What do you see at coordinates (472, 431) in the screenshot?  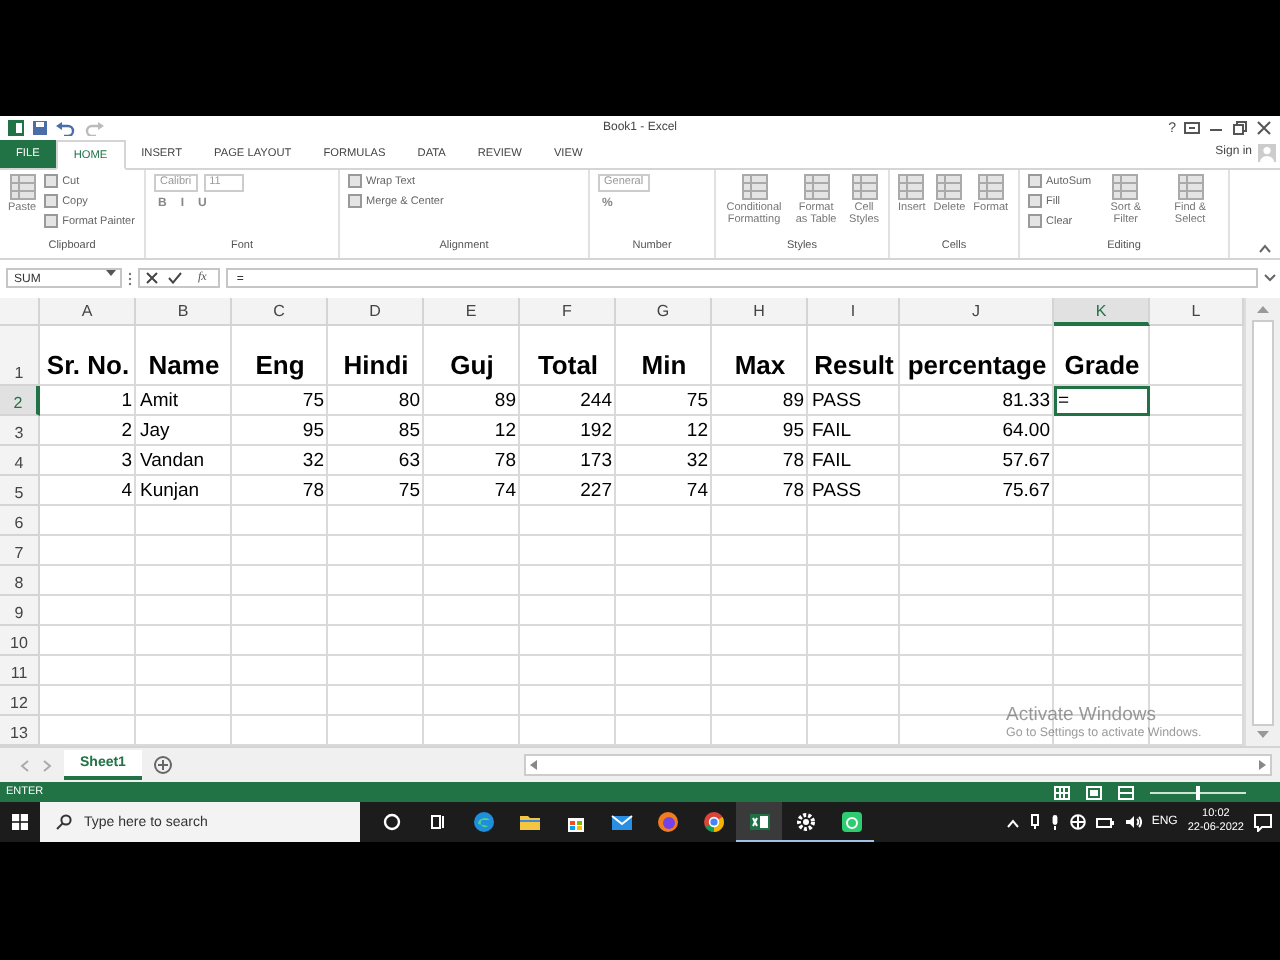 I see `table-cell: 12` at bounding box center [472, 431].